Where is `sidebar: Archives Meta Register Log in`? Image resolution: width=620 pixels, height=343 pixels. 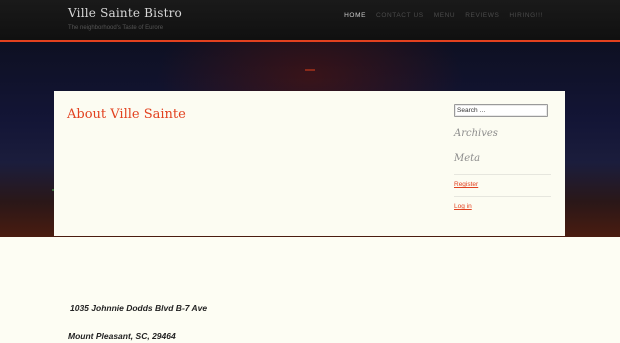 sidebar: Archives Meta Register Log in is located at coordinates (504, 157).